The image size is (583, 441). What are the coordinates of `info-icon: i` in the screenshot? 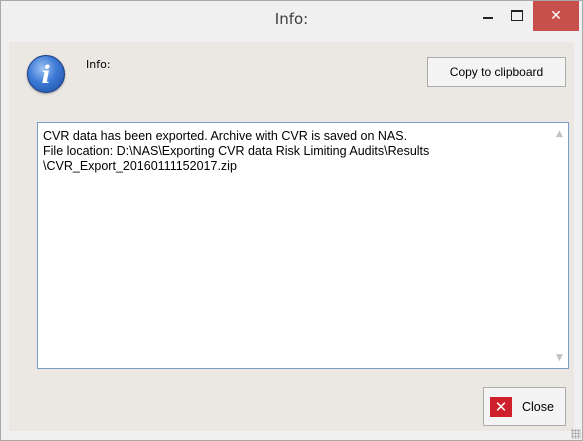 It's located at (46, 74).